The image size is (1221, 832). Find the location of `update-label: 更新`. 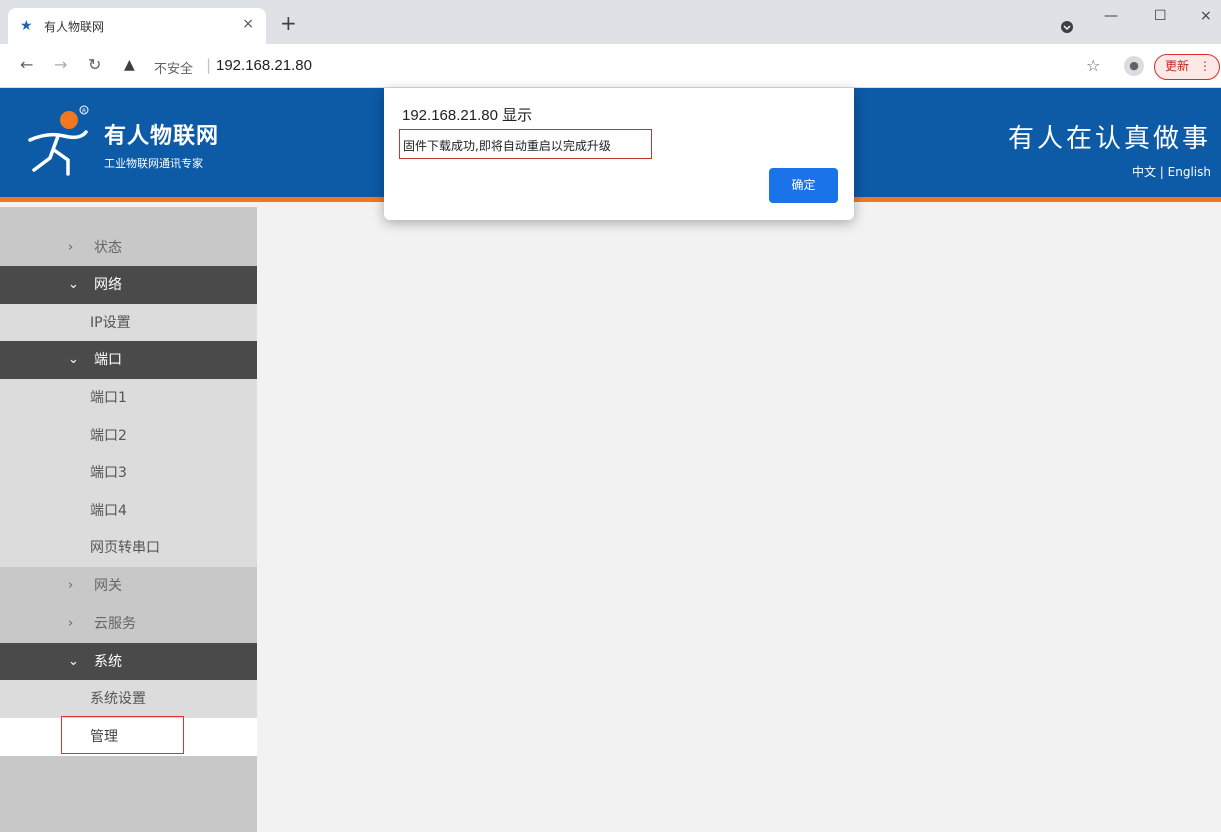

update-label: 更新 is located at coordinates (1177, 66).